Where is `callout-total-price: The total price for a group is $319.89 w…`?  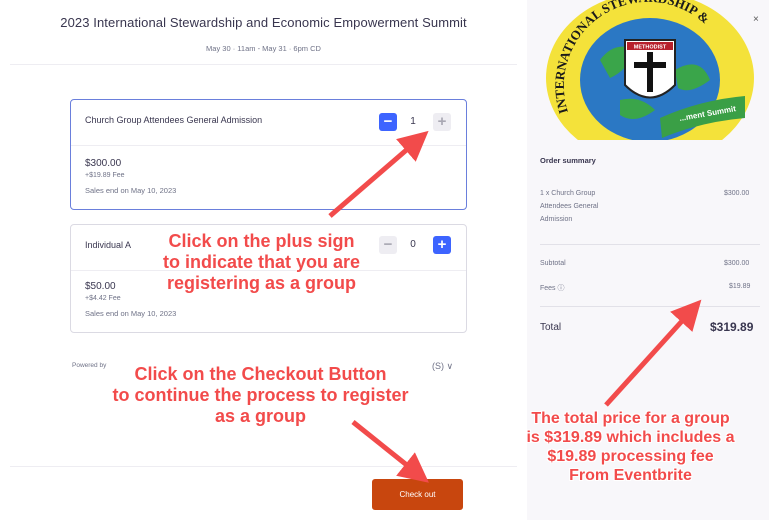
callout-total-price: The total price for a group is $319.89 w… is located at coordinates (630, 448).